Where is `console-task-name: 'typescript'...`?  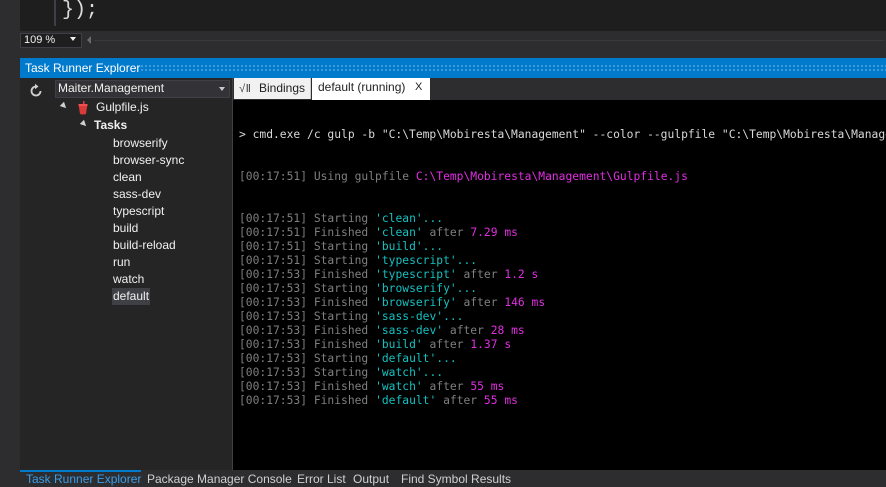
console-task-name: 'typescript'... is located at coordinates (426, 260).